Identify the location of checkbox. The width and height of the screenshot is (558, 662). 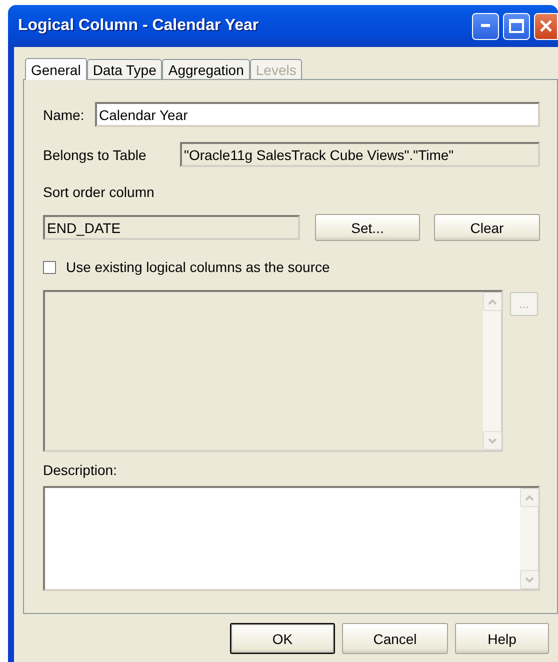
(49, 267).